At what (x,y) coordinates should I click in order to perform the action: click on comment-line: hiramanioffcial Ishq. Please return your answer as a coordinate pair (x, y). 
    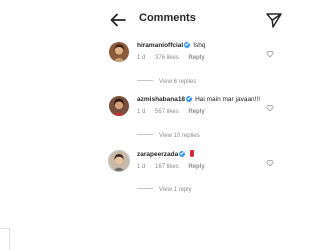
    Looking at the image, I should click on (171, 45).